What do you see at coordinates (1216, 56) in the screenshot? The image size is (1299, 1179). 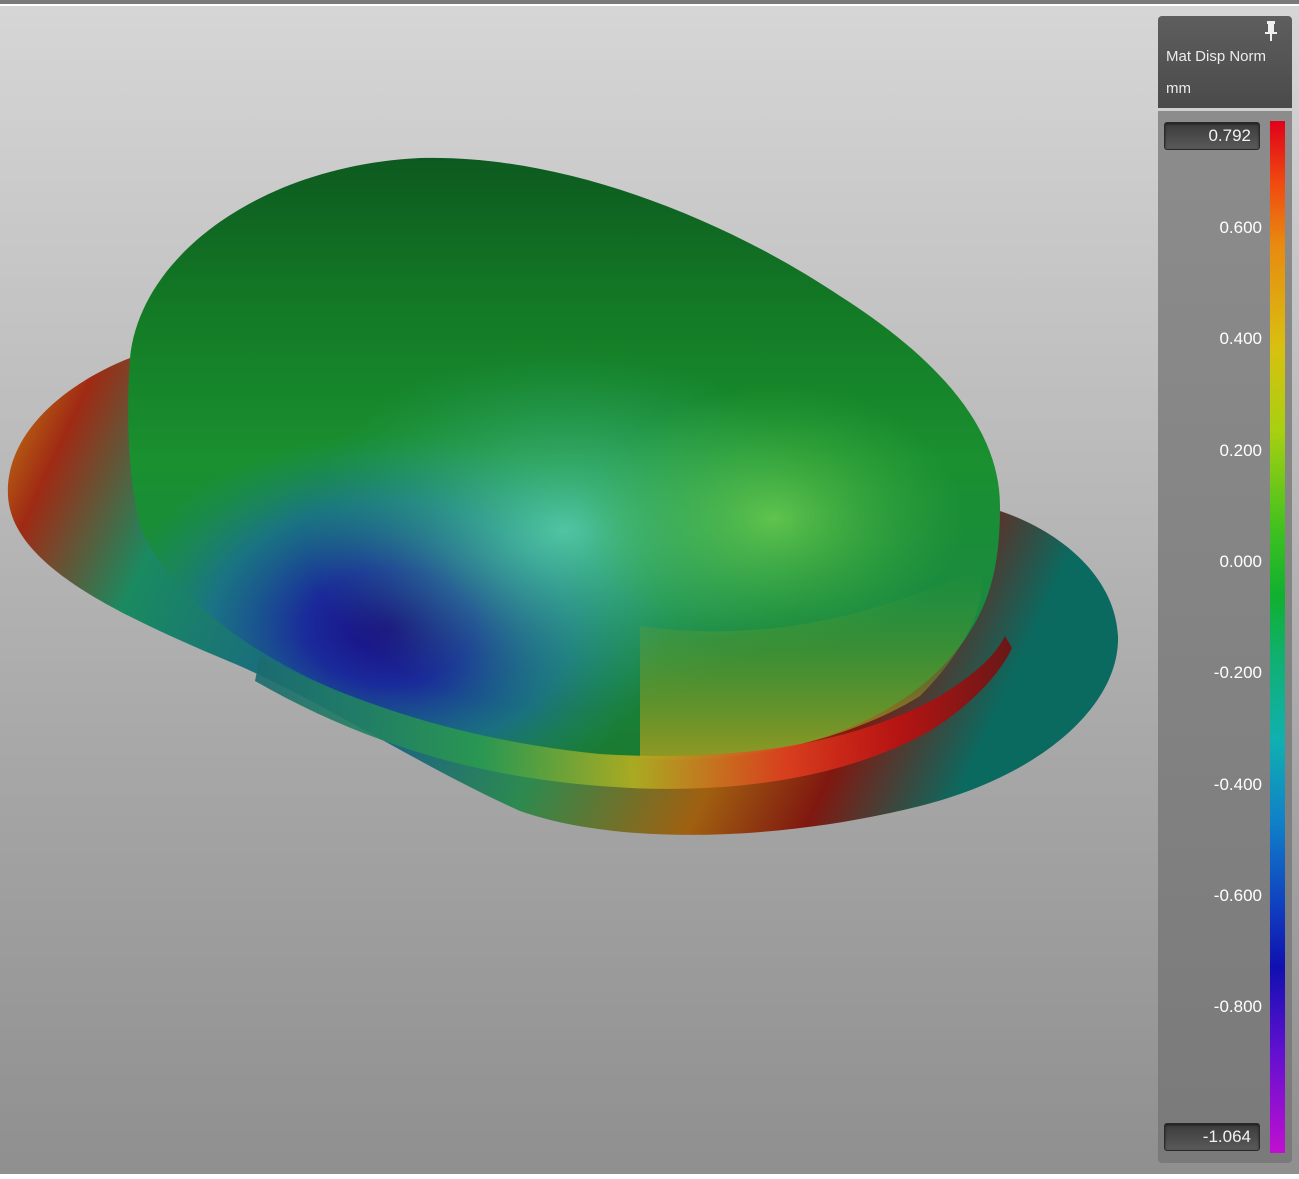 I see `legend-title: Mat Disp Norm` at bounding box center [1216, 56].